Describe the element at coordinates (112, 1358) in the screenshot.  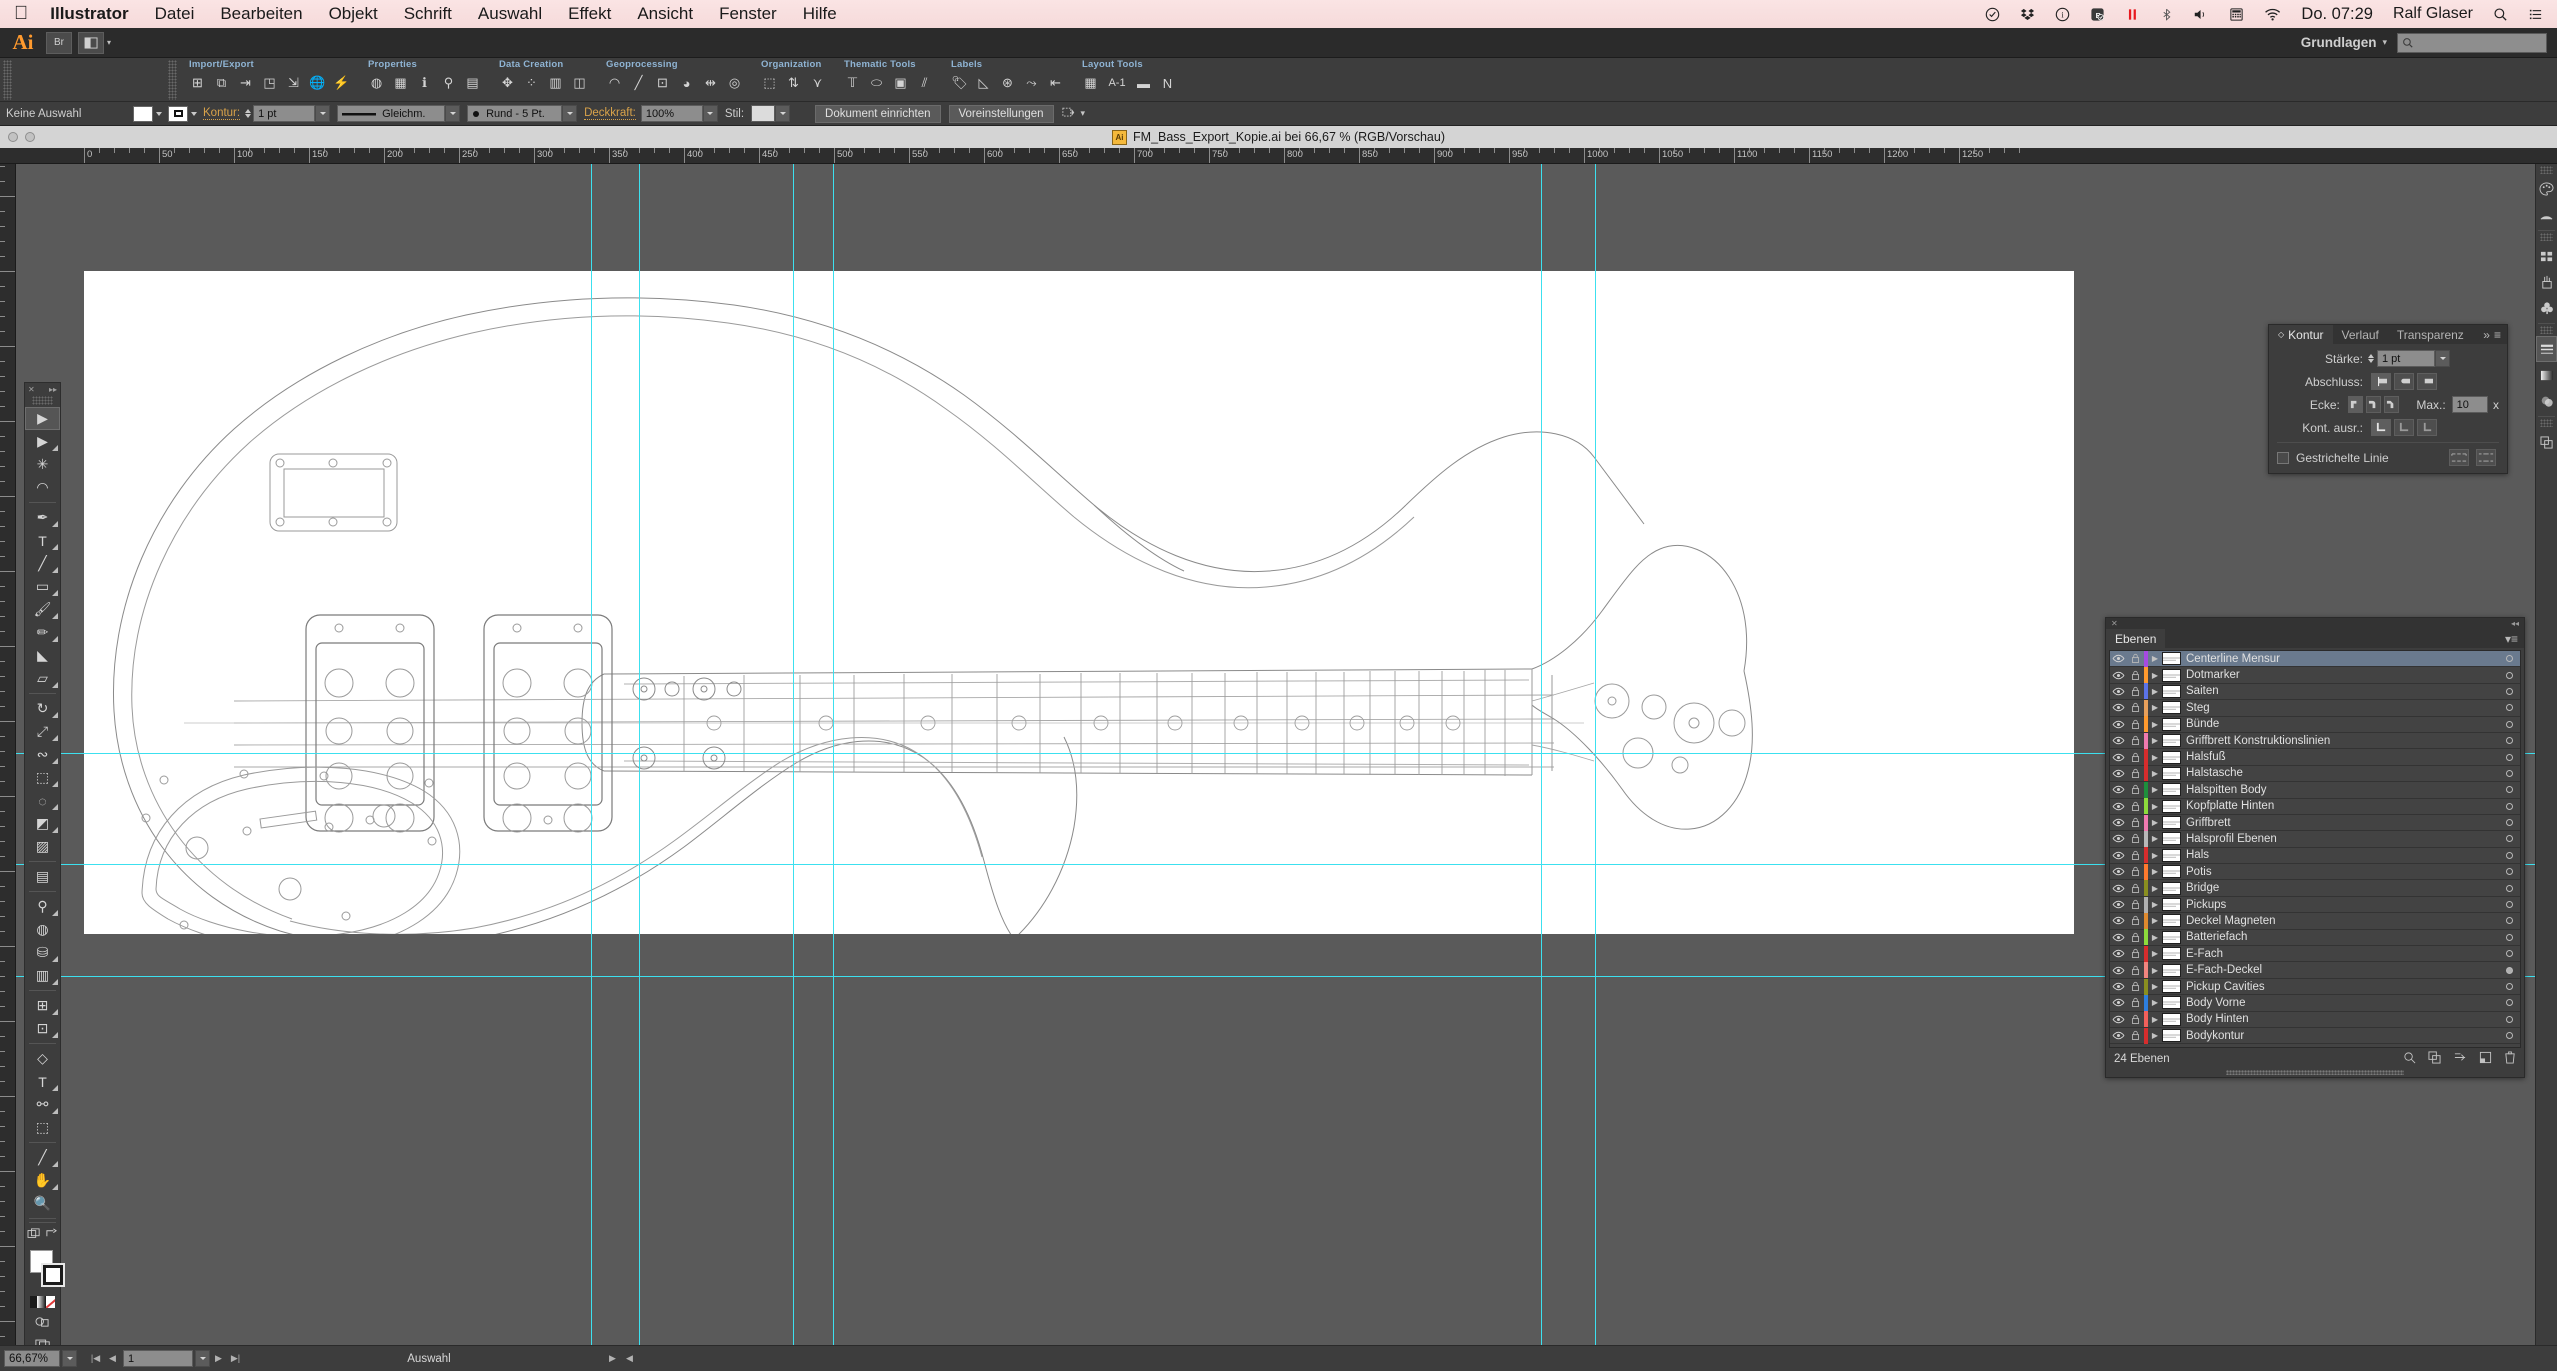
I see `prev-artboard-icon: ◀` at that location.